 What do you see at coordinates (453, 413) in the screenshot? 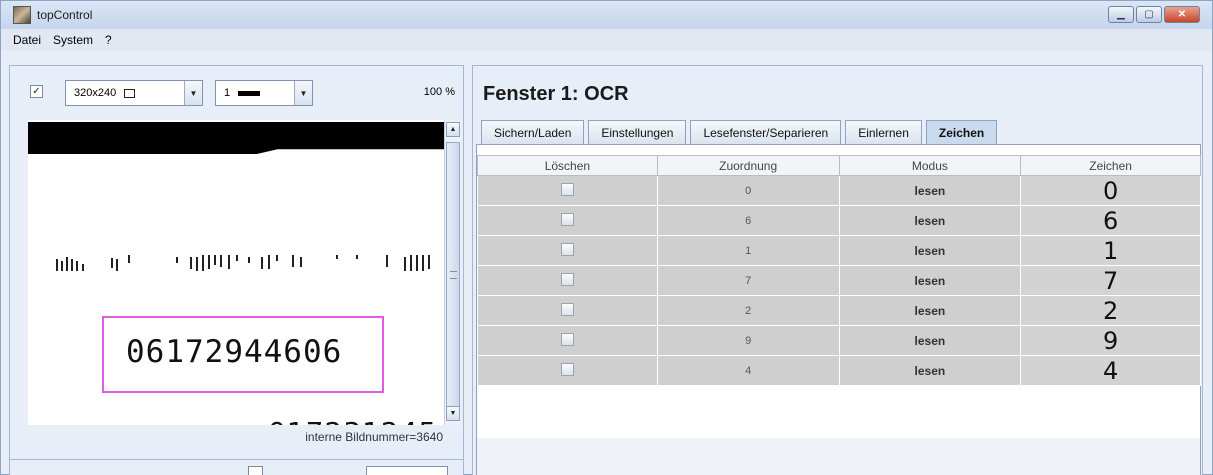
I see `scroll-down-arrow-icon: ▼` at bounding box center [453, 413].